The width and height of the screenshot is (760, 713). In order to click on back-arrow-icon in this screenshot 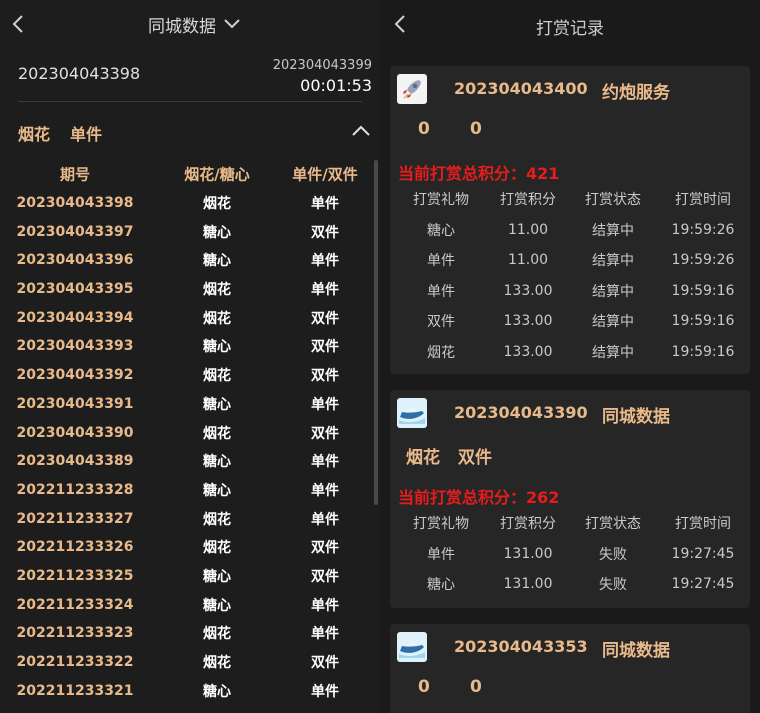, I will do `click(19, 24)`.